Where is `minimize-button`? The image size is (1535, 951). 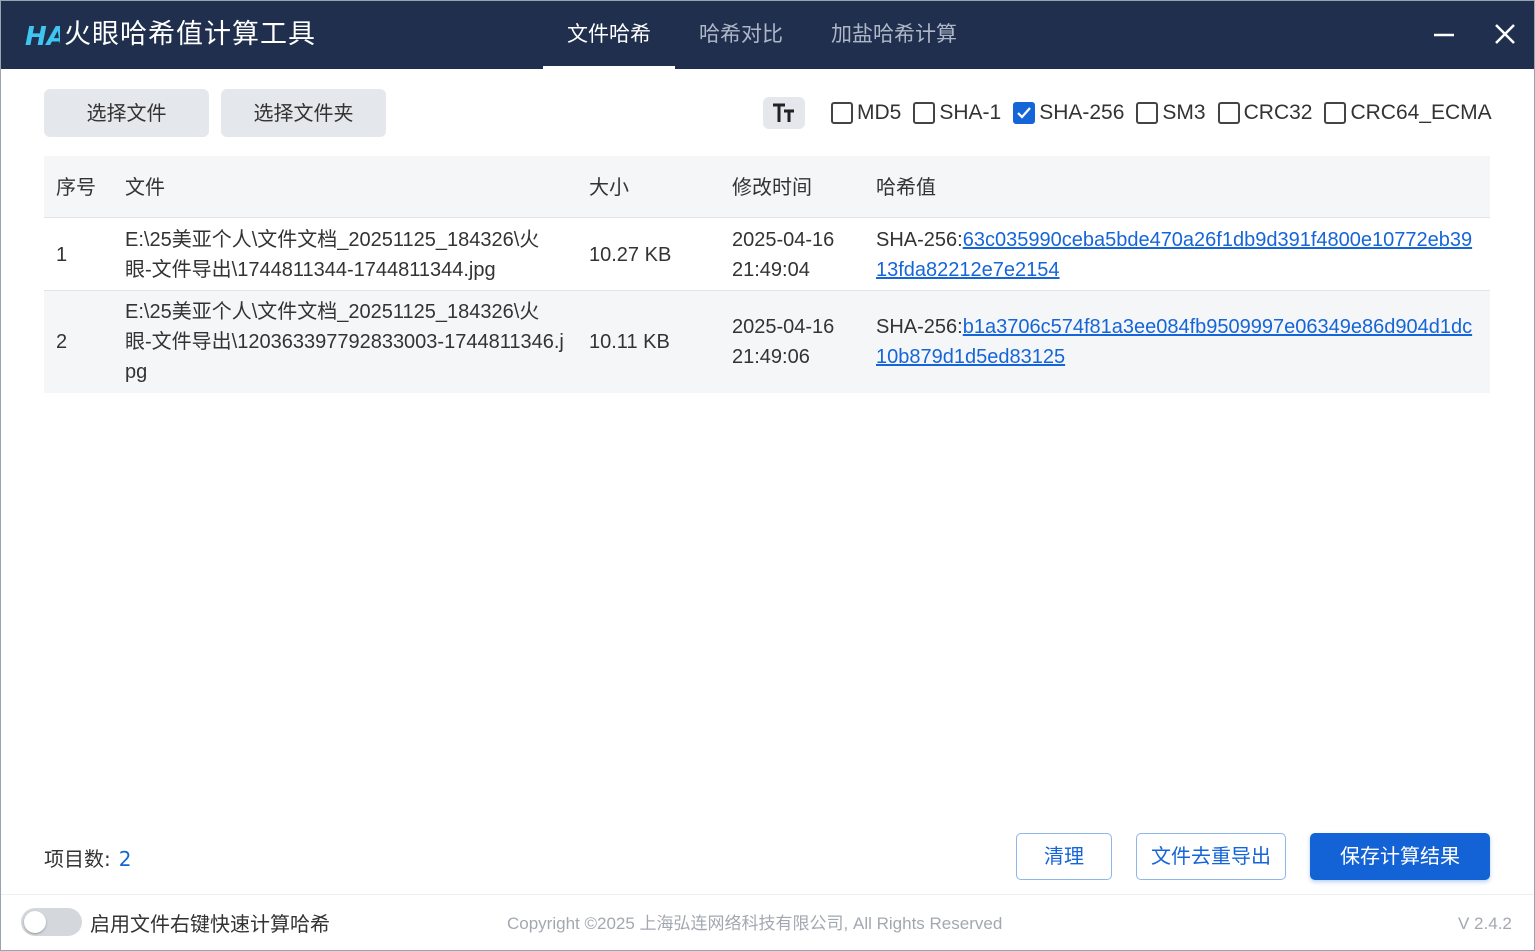 minimize-button is located at coordinates (1444, 34).